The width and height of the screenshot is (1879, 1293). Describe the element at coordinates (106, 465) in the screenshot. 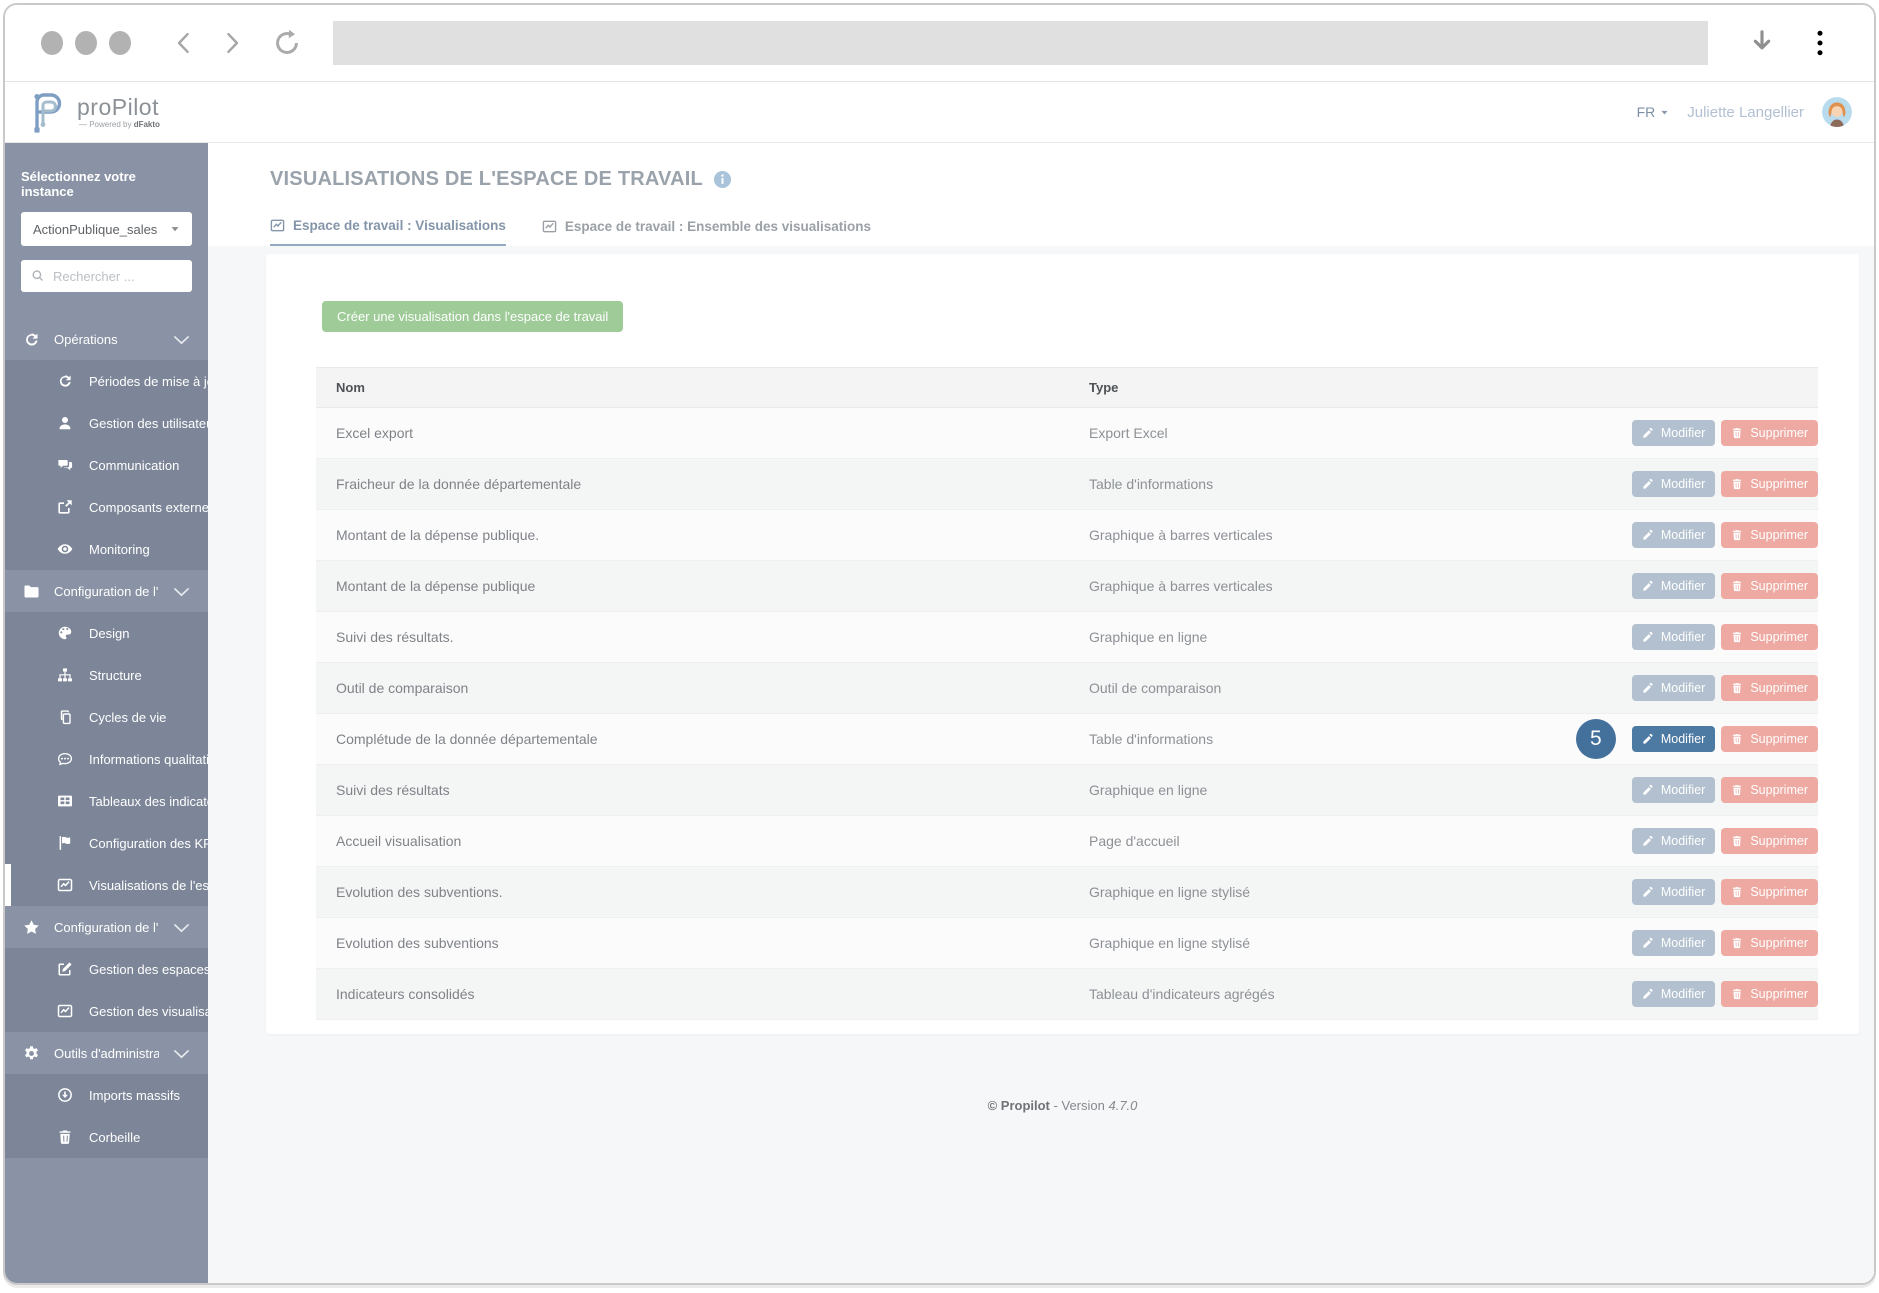

I see `sidebar-item-communication: Communication` at that location.